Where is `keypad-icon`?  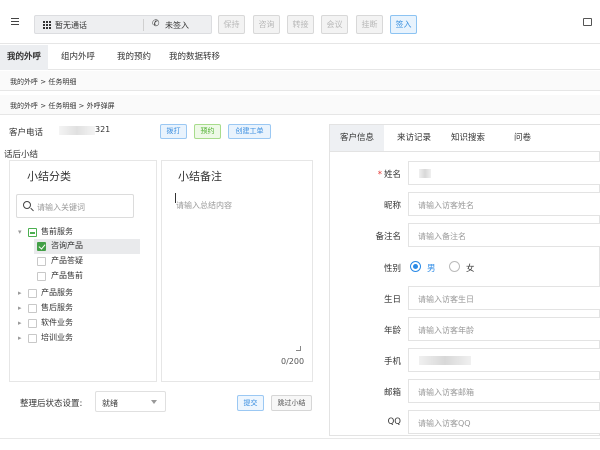 keypad-icon is located at coordinates (47, 25).